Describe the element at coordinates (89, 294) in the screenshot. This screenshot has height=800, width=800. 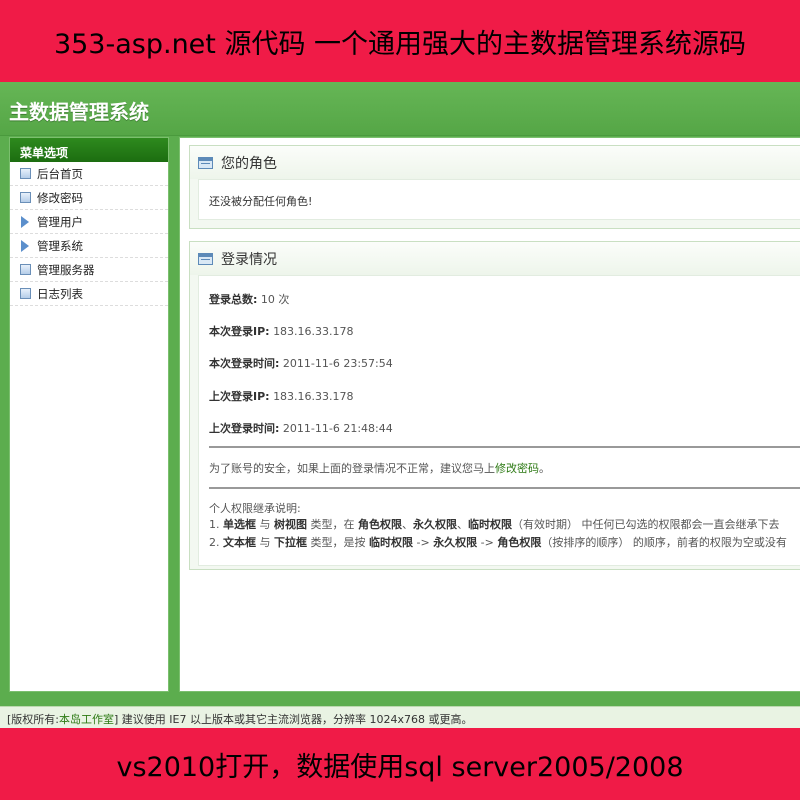
I see `sidebar-item-log-list: 日志列表` at that location.